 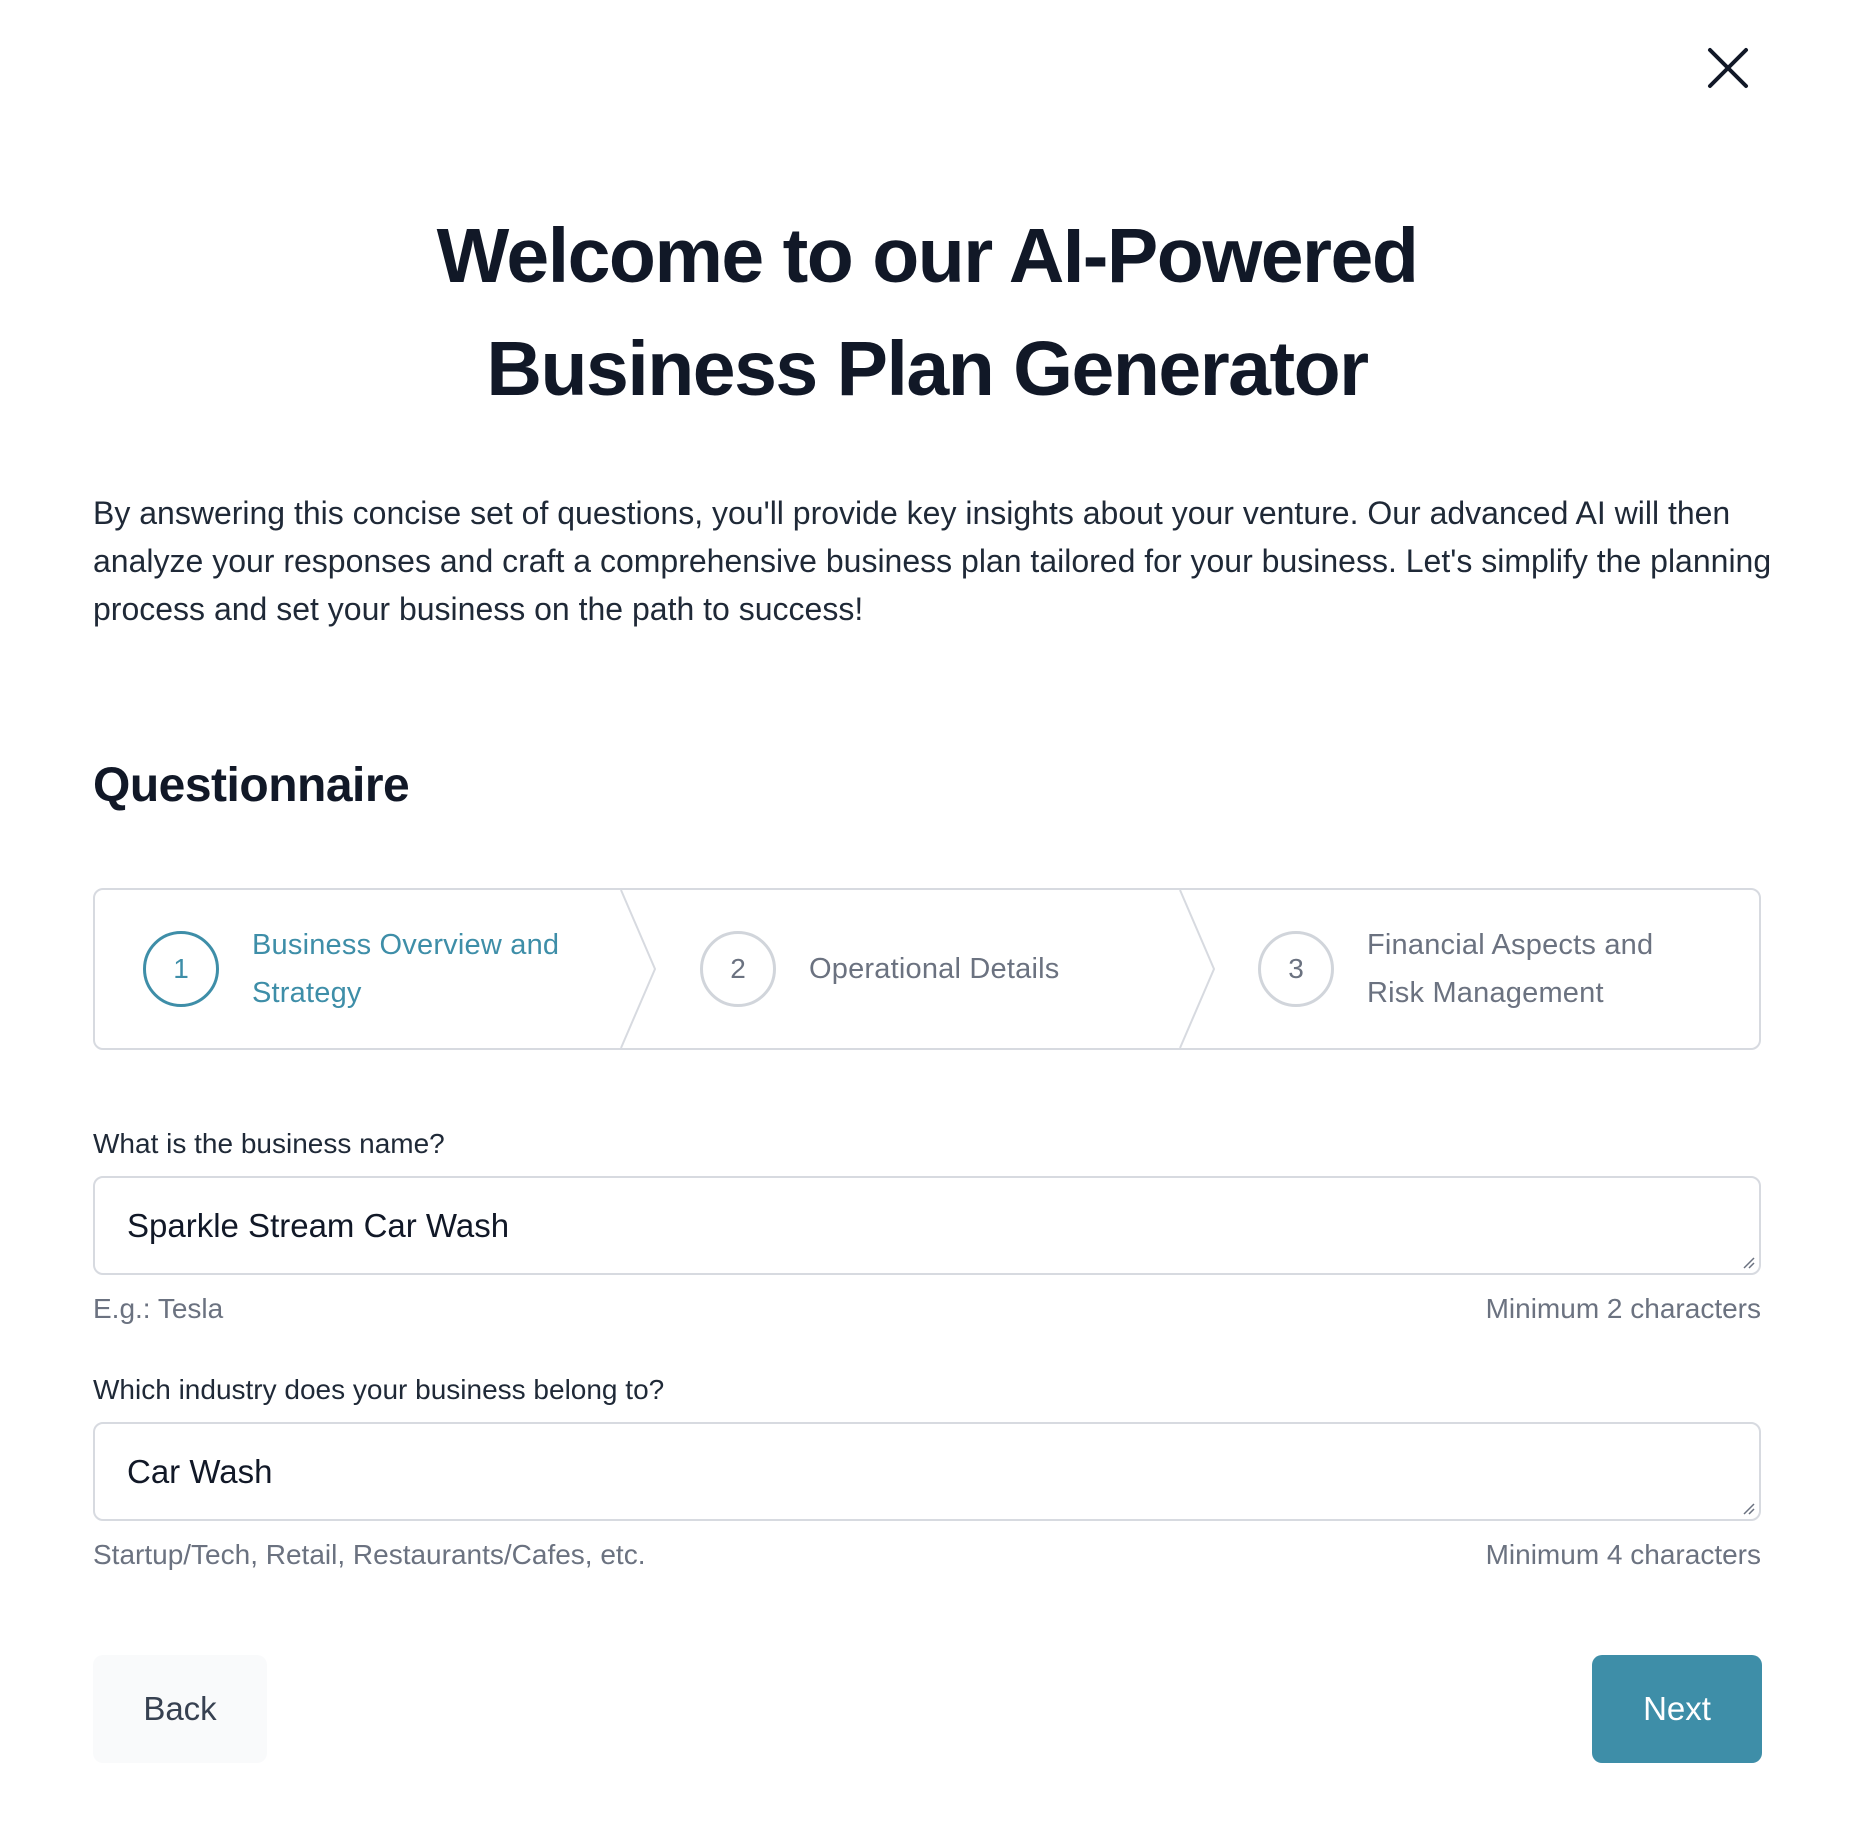 I want to click on back-button: Back, so click(x=180, y=1709).